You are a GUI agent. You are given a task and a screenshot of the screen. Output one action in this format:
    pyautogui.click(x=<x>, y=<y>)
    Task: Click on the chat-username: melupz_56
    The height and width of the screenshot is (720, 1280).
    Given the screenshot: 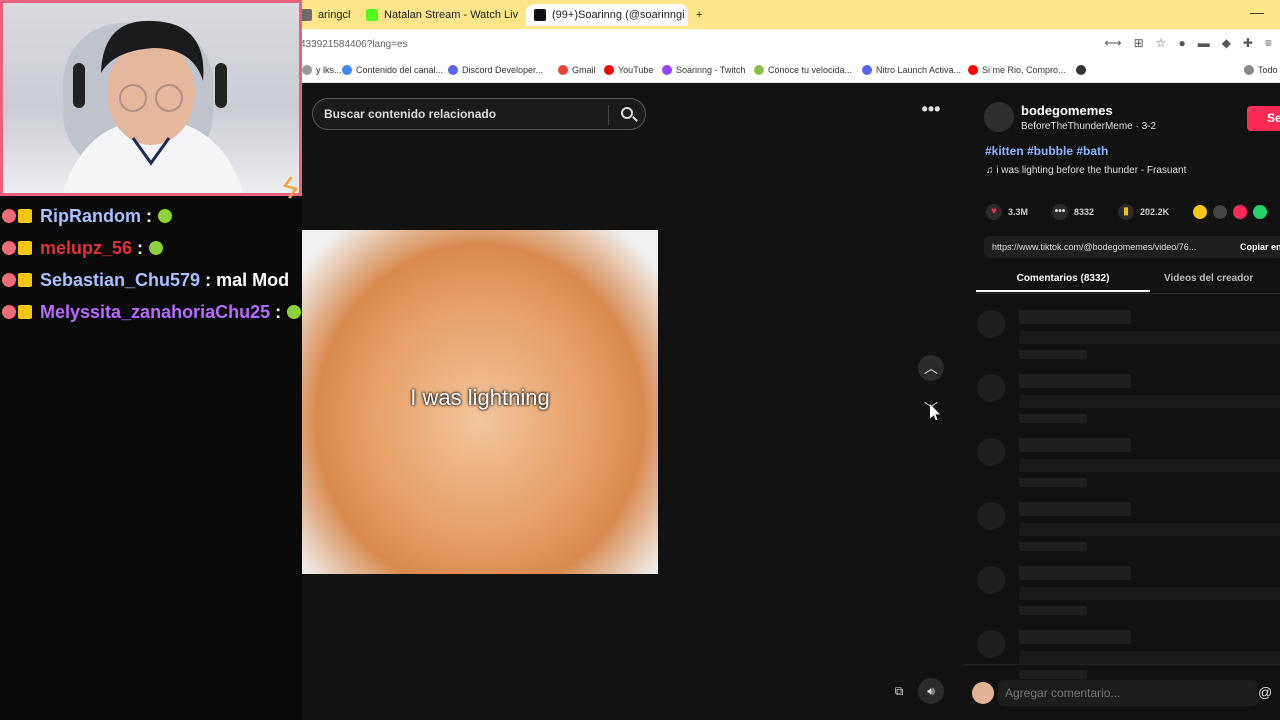 What is the action you would take?
    pyautogui.click(x=86, y=248)
    